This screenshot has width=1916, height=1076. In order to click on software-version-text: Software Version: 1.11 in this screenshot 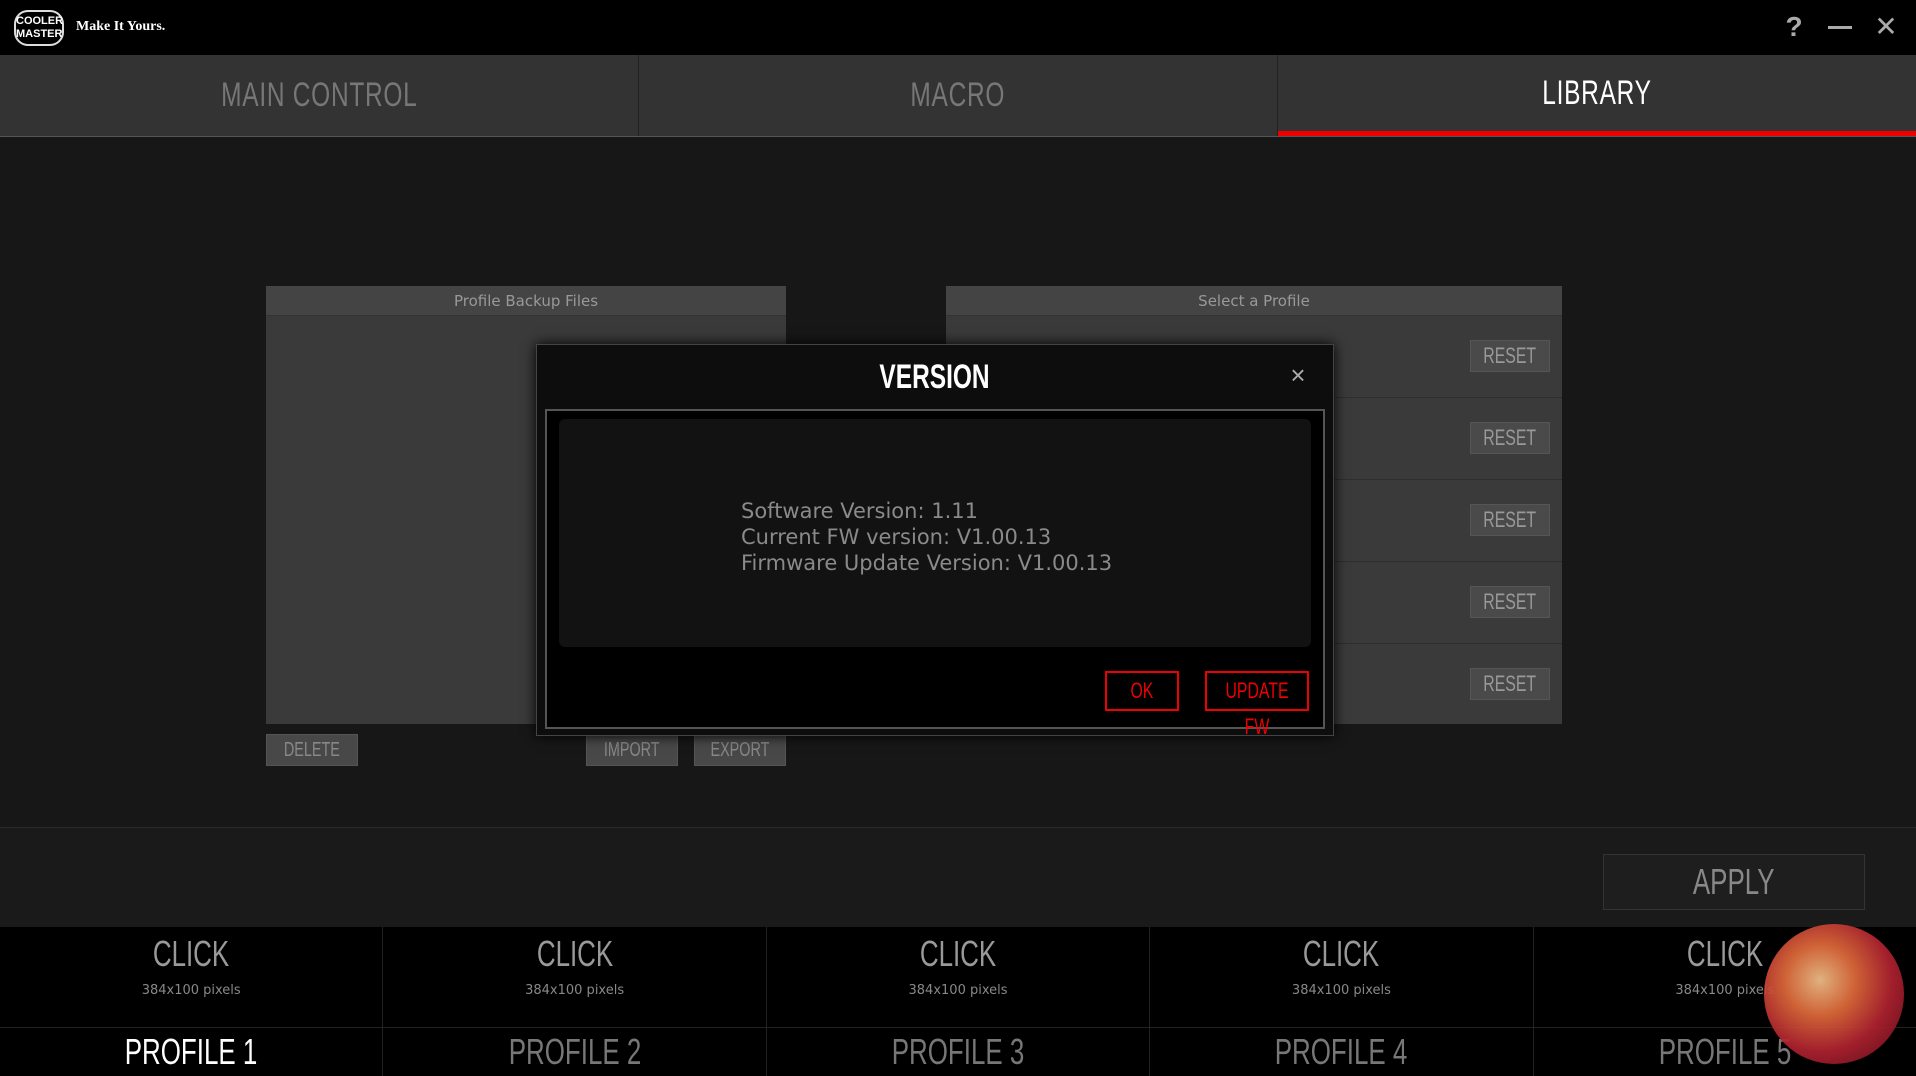, I will do `click(859, 511)`.